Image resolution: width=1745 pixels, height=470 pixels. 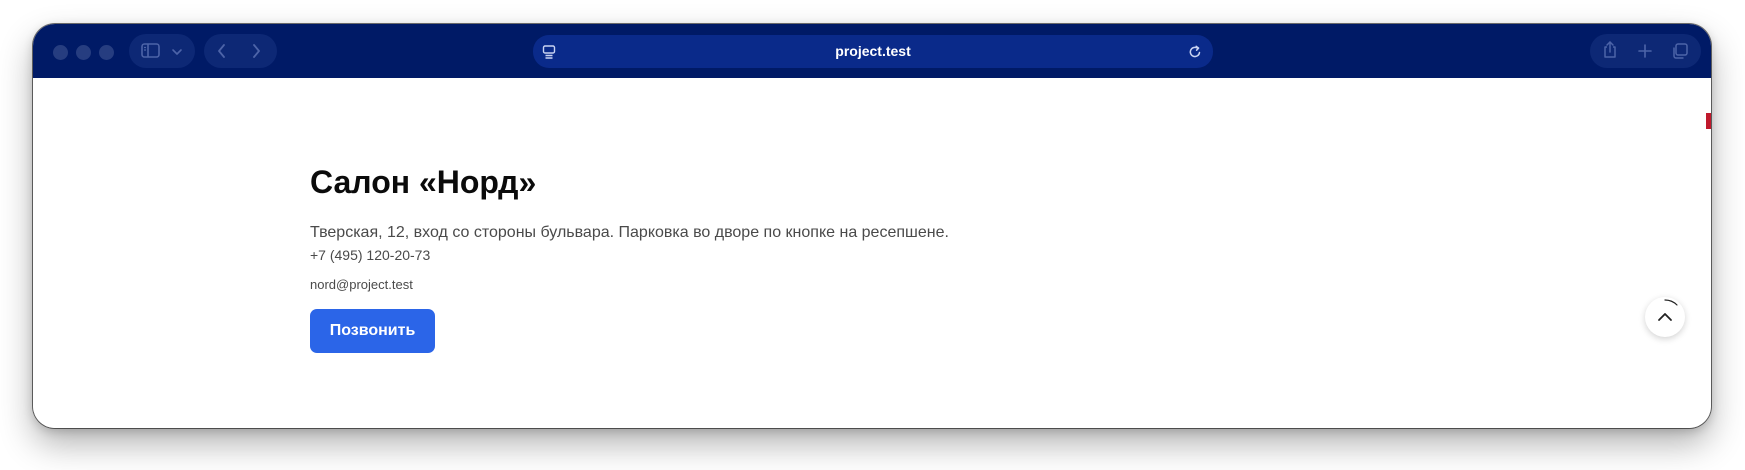 What do you see at coordinates (177, 52) in the screenshot?
I see `chevron-down-icon` at bounding box center [177, 52].